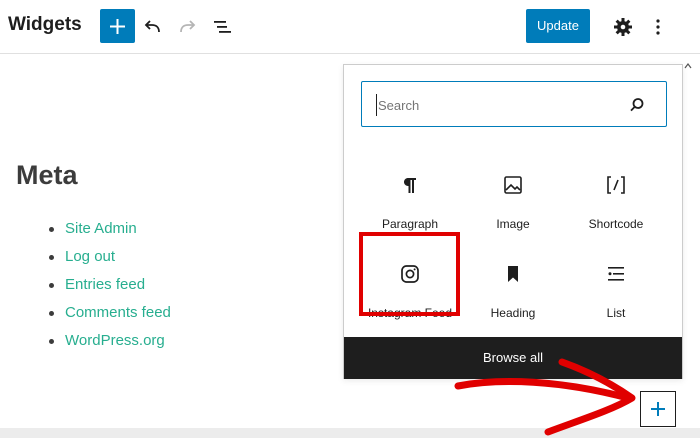 The image size is (700, 438). Describe the element at coordinates (513, 185) in the screenshot. I see `image-icon` at that location.